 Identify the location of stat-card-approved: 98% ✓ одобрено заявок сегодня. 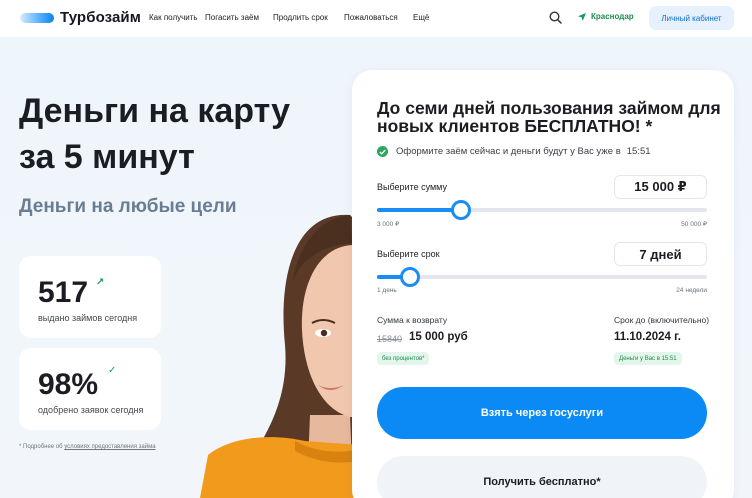
(90, 389).